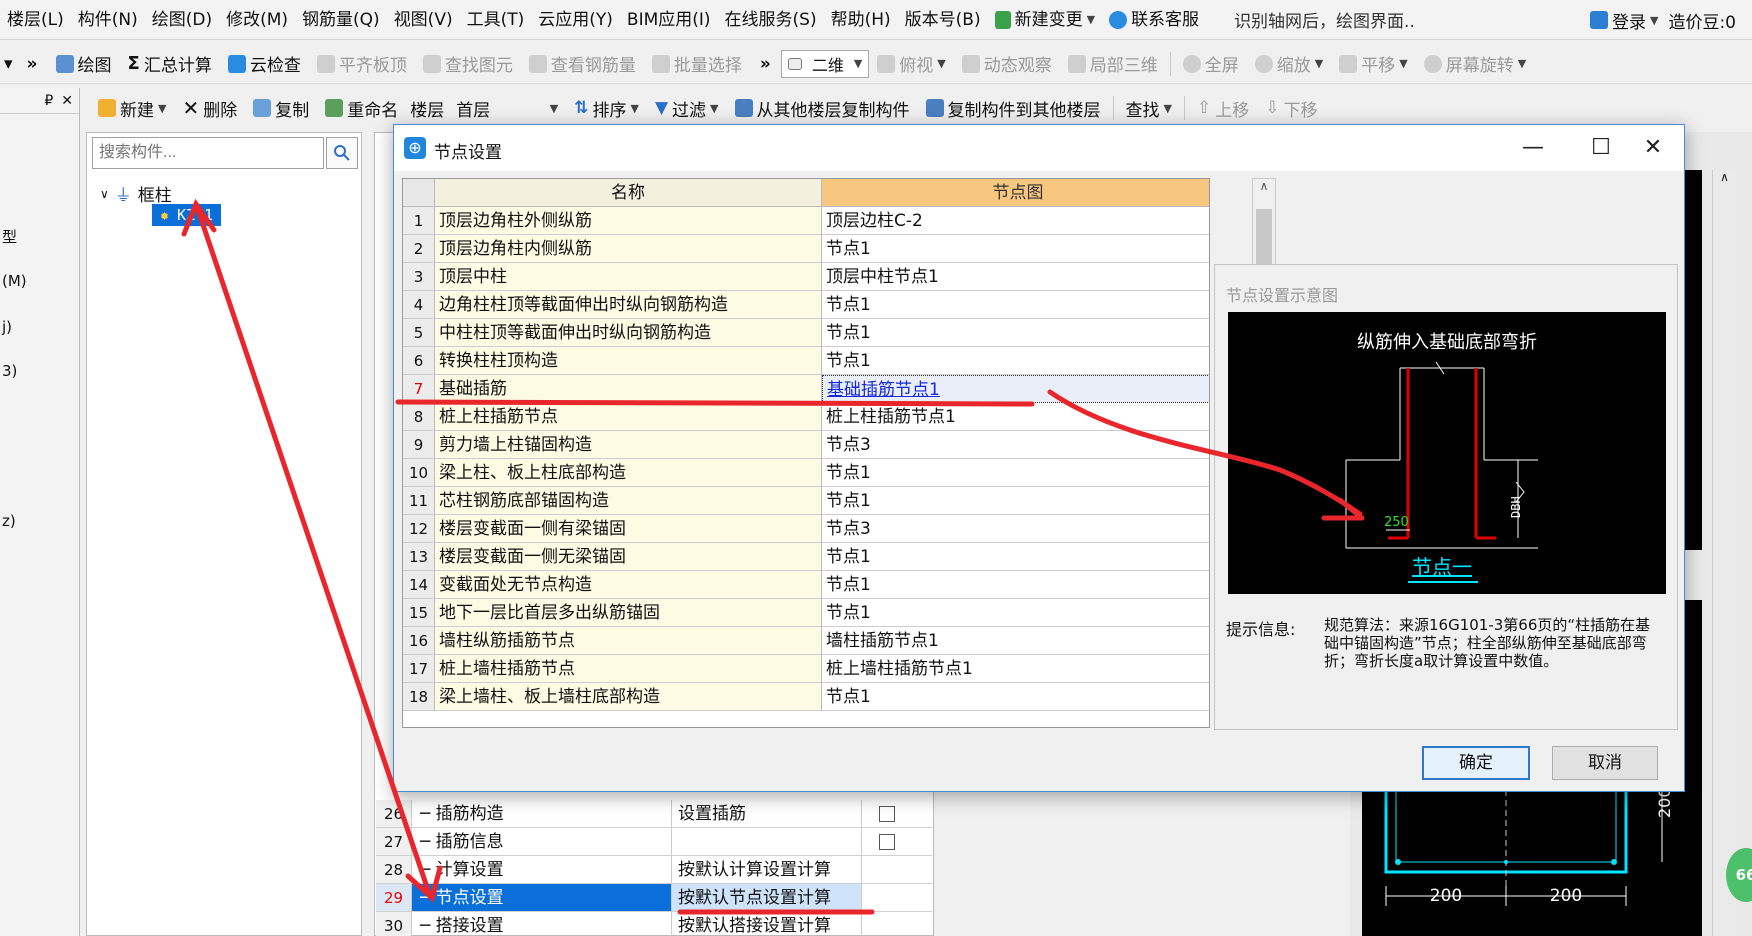 Image resolution: width=1752 pixels, height=936 pixels. I want to click on left-strip-item: (M), so click(14, 281).